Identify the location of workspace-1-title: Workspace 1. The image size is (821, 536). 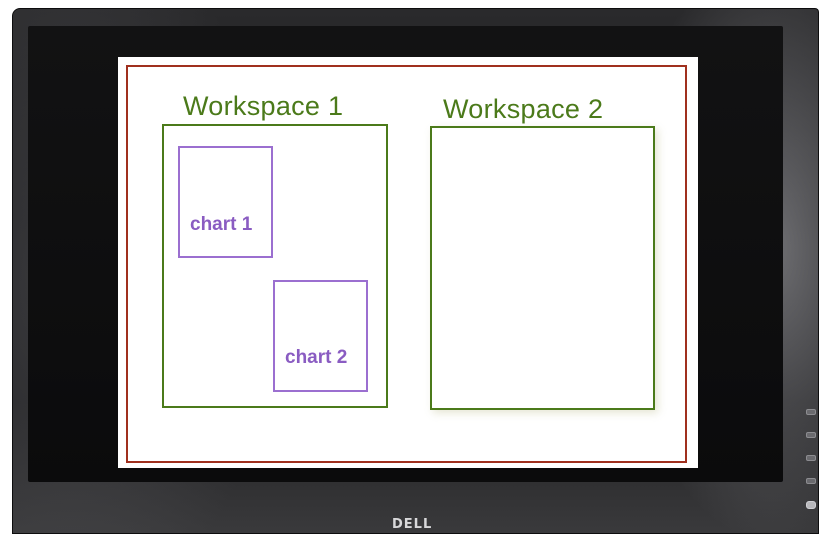
(263, 106).